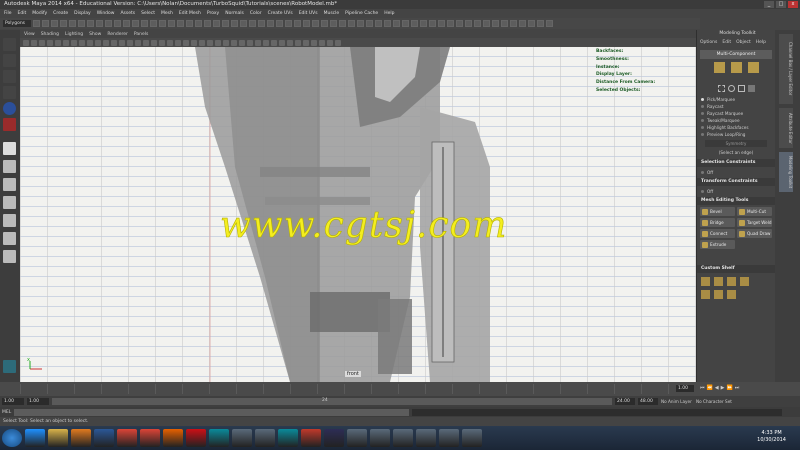  Describe the element at coordinates (754, 211) in the screenshot. I see `tool-multi-cut-button: Multi-Cut` at that location.